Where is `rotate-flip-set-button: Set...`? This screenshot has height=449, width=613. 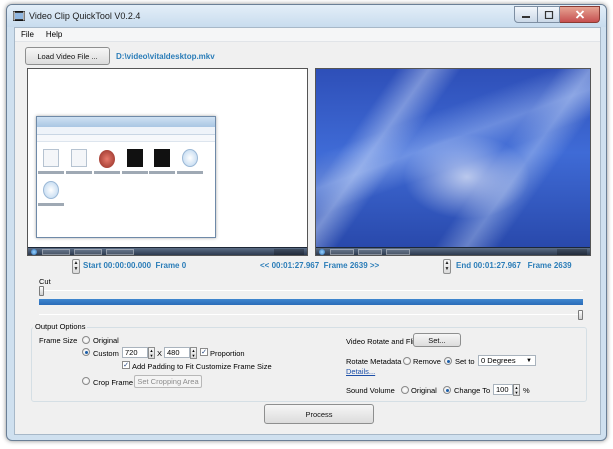
rotate-flip-set-button: Set... is located at coordinates (437, 340).